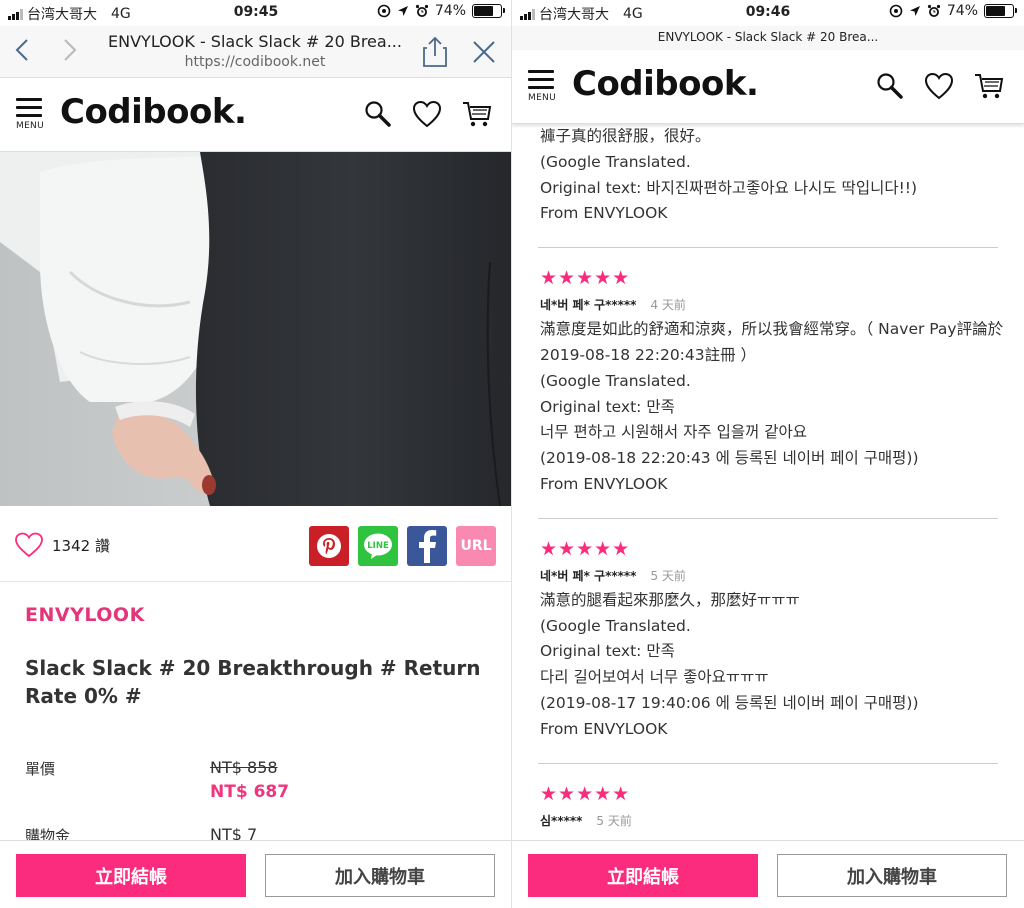  I want to click on close-icon, so click(484, 54).